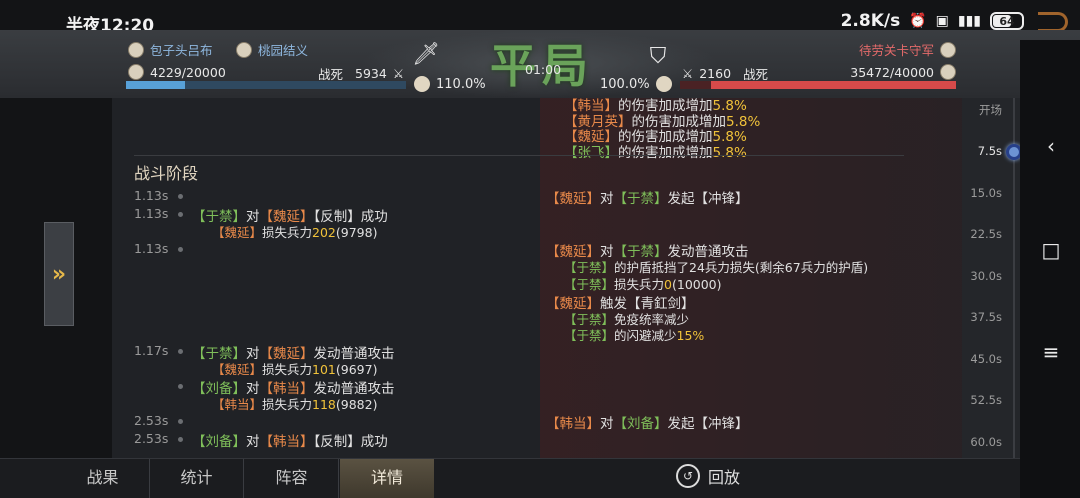  Describe the element at coordinates (1051, 146) in the screenshot. I see `back-icon: ‹` at that location.